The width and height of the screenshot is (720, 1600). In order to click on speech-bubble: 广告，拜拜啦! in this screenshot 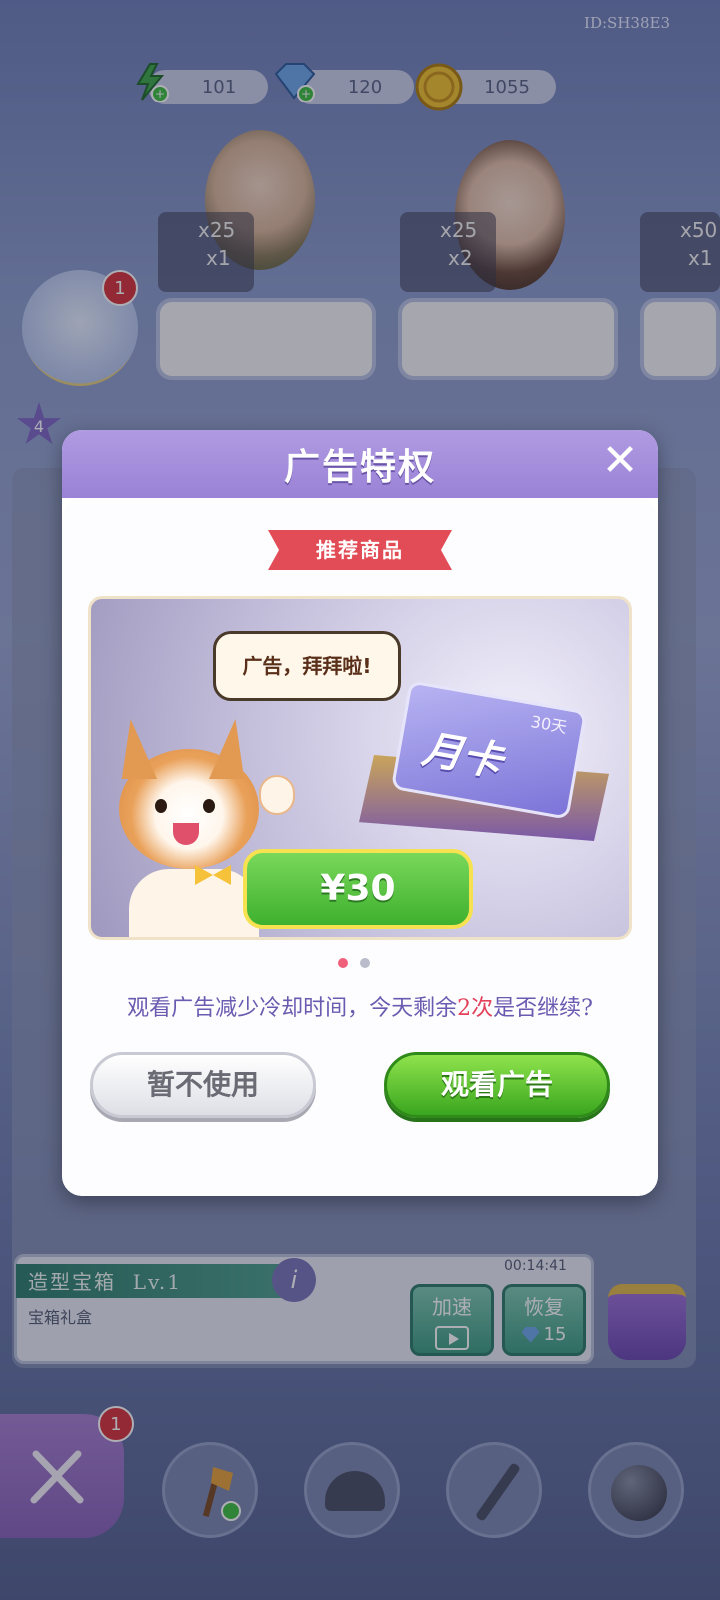, I will do `click(307, 666)`.